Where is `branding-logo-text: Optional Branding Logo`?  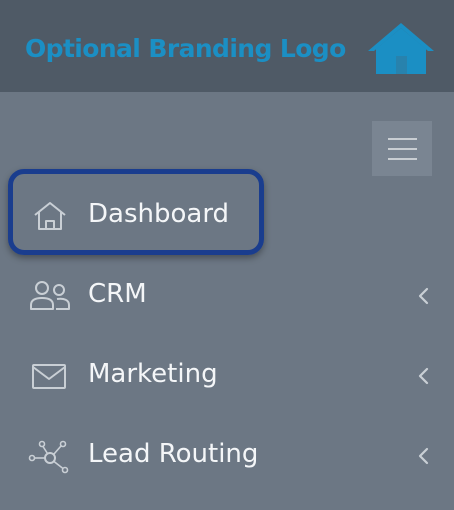
branding-logo-text: Optional Branding Logo is located at coordinates (185, 48).